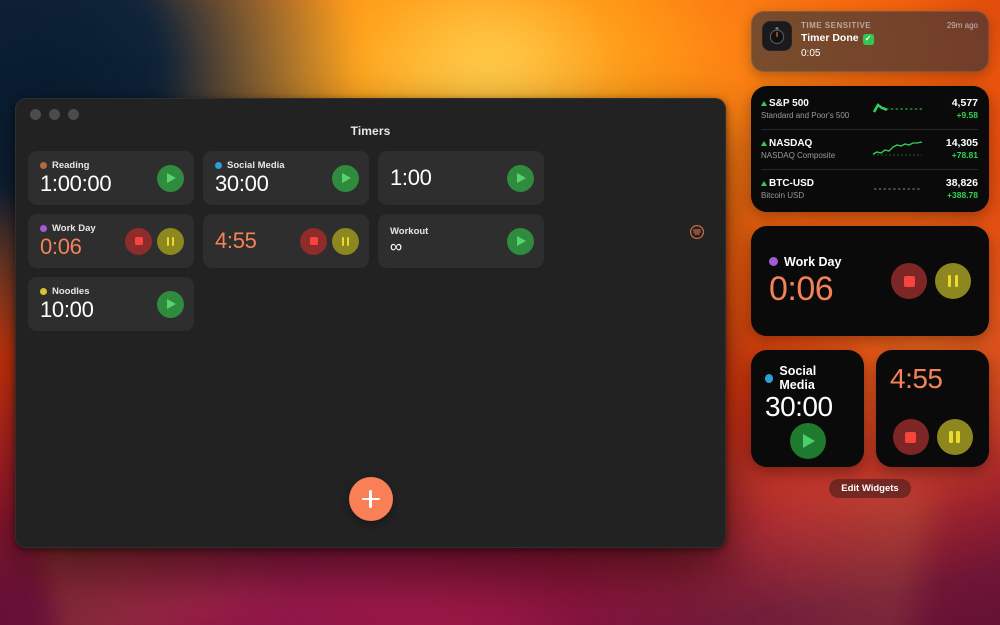  I want to click on timer-1-label-row: Social Media, so click(250, 165).